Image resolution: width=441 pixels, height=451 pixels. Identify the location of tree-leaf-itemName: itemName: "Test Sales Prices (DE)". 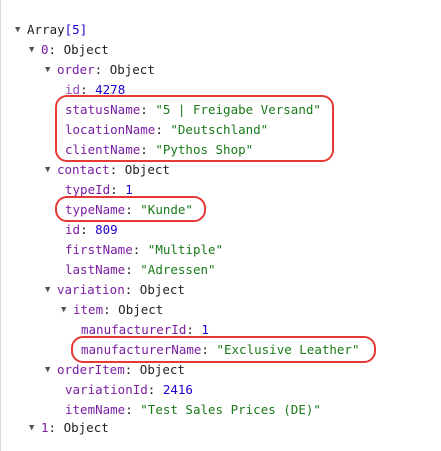
(193, 409).